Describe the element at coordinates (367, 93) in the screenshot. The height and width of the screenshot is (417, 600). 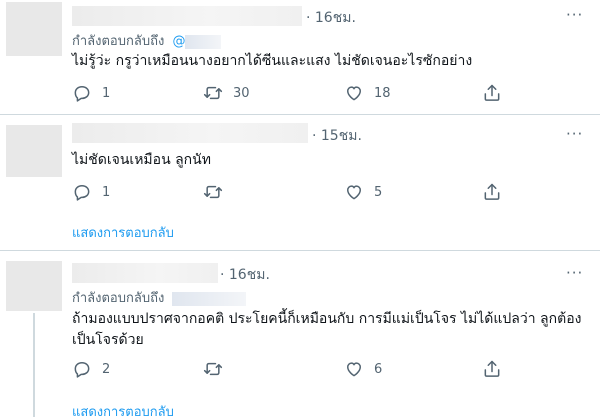
I see `like-button: 18` at that location.